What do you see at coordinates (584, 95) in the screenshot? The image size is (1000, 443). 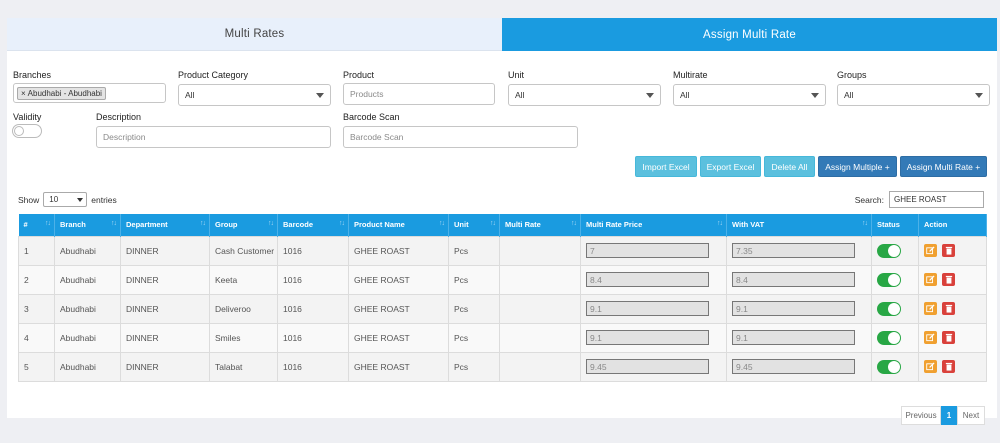 I see `unit-select: All` at bounding box center [584, 95].